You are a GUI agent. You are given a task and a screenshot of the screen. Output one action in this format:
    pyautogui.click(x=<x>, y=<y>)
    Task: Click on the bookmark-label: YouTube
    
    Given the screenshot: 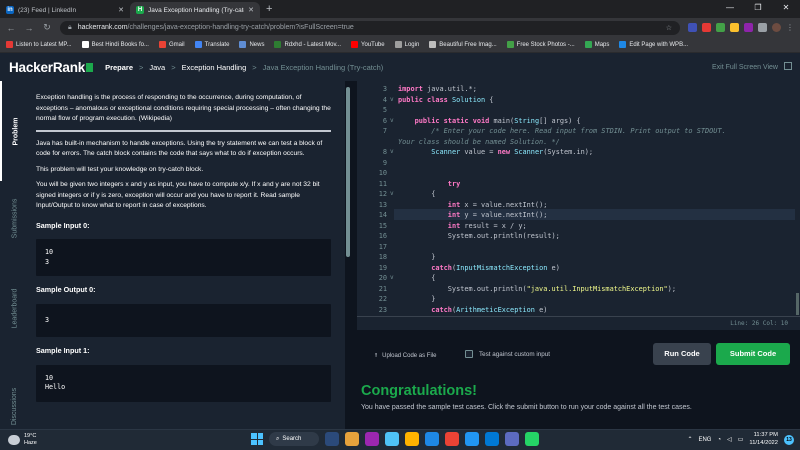 What is the action you would take?
    pyautogui.click(x=373, y=44)
    